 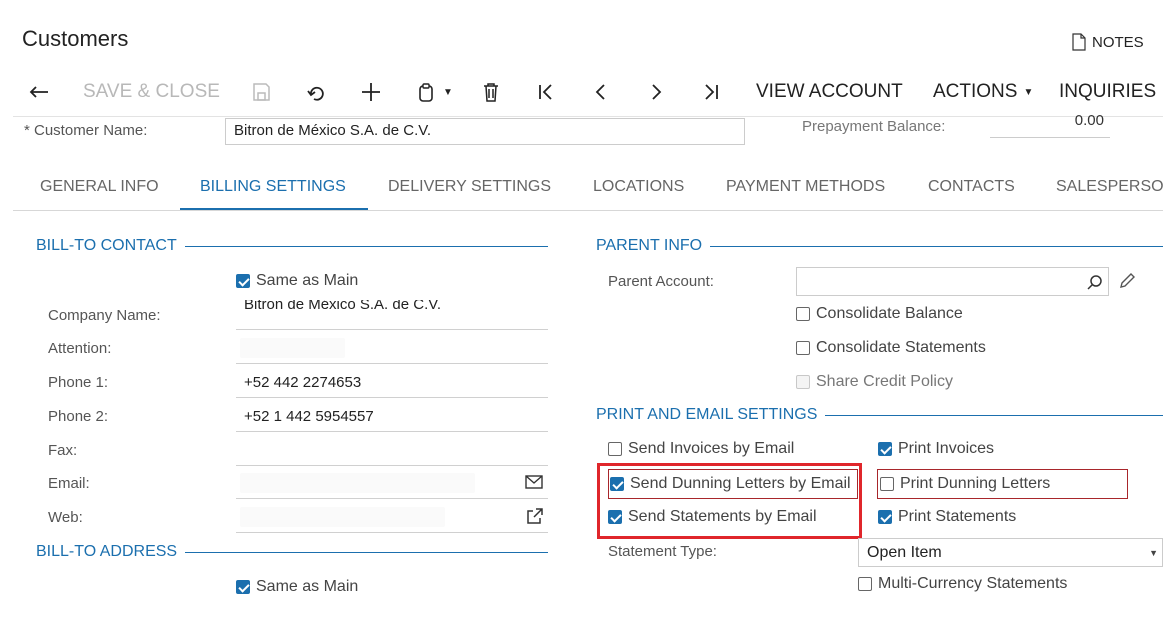 I want to click on parent-info-title: PARENT INFO, so click(x=649, y=245).